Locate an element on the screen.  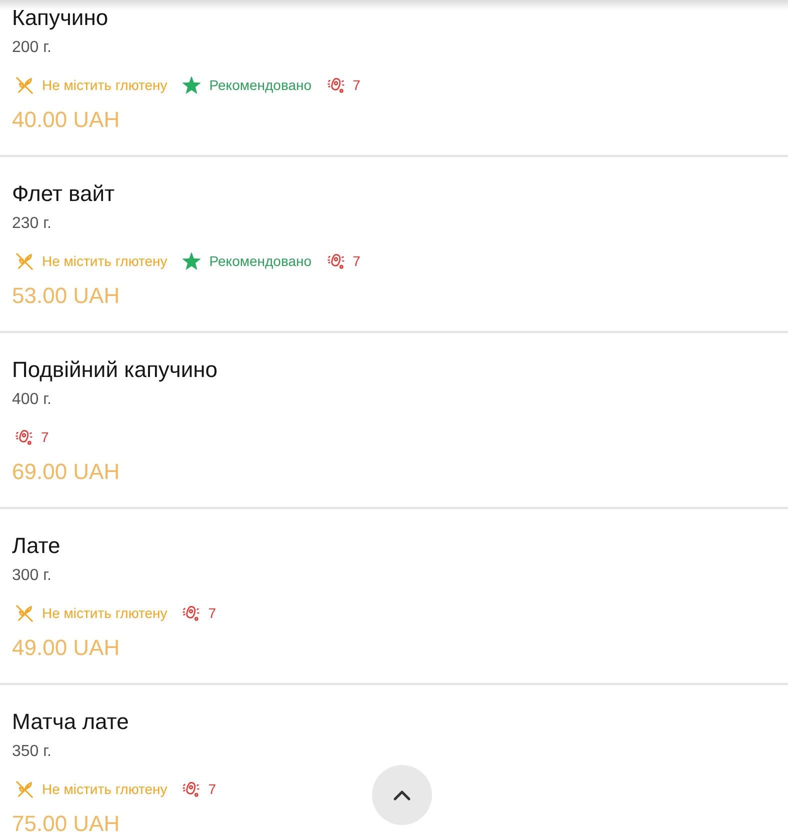
item-price: 53.00 UAH is located at coordinates (66, 296).